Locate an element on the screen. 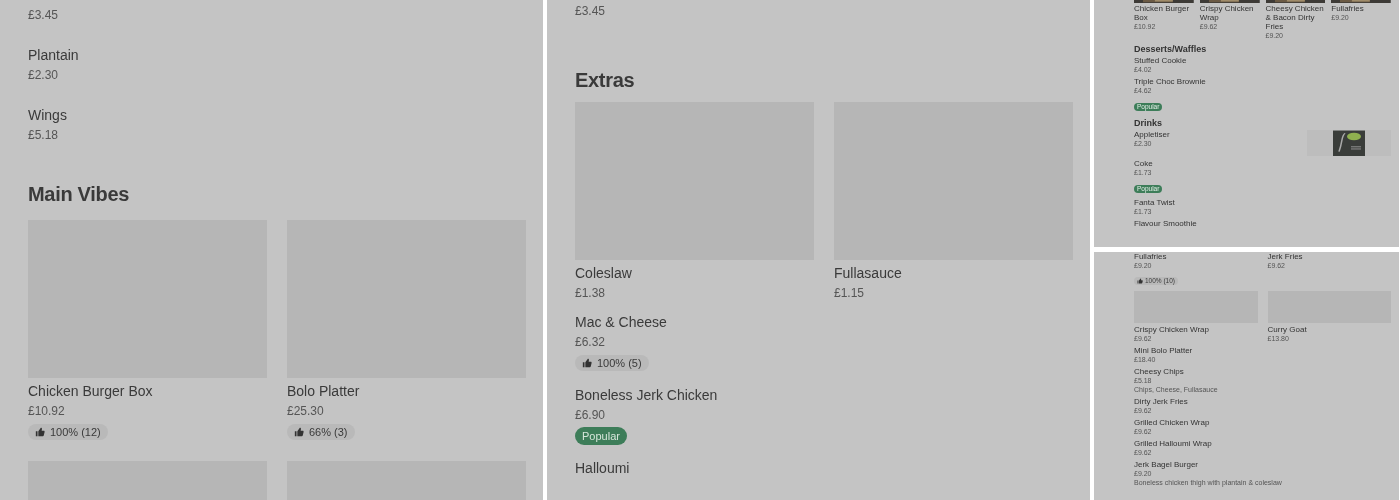 The height and width of the screenshot is (500, 1400). item-price: £6.90 is located at coordinates (591, 415).